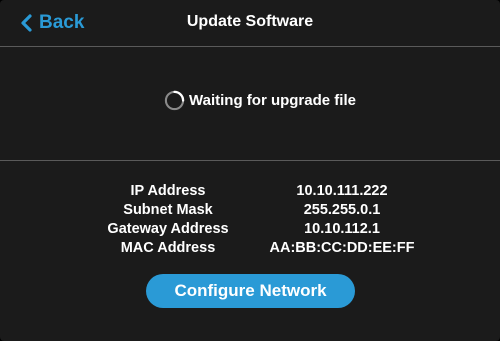 Image resolution: width=500 pixels, height=341 pixels. What do you see at coordinates (250, 210) in the screenshot?
I see `network-row-subnet: Subnet Mask 255.255.0.1` at bounding box center [250, 210].